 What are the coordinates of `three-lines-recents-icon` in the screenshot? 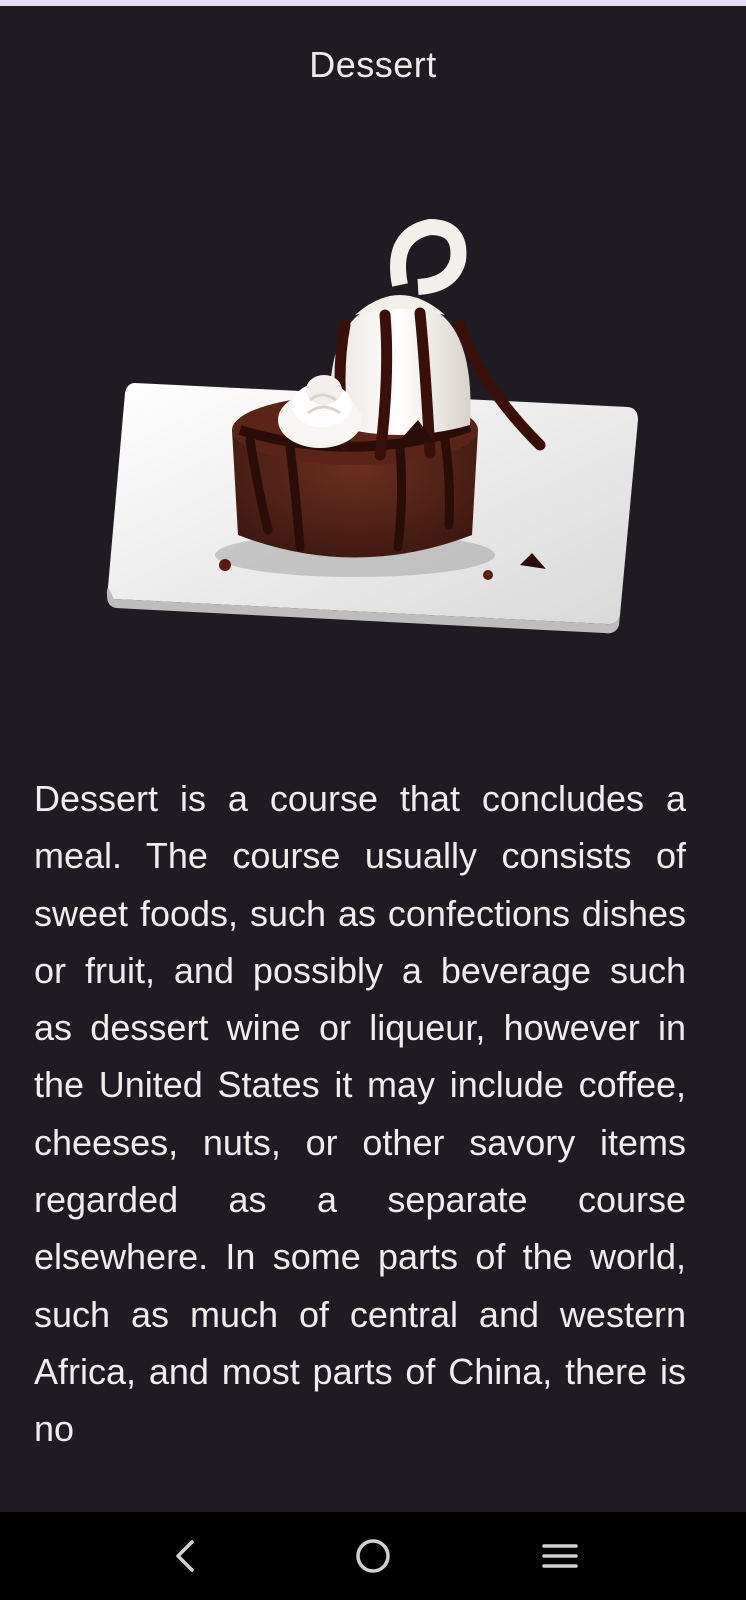 It's located at (560, 1556).